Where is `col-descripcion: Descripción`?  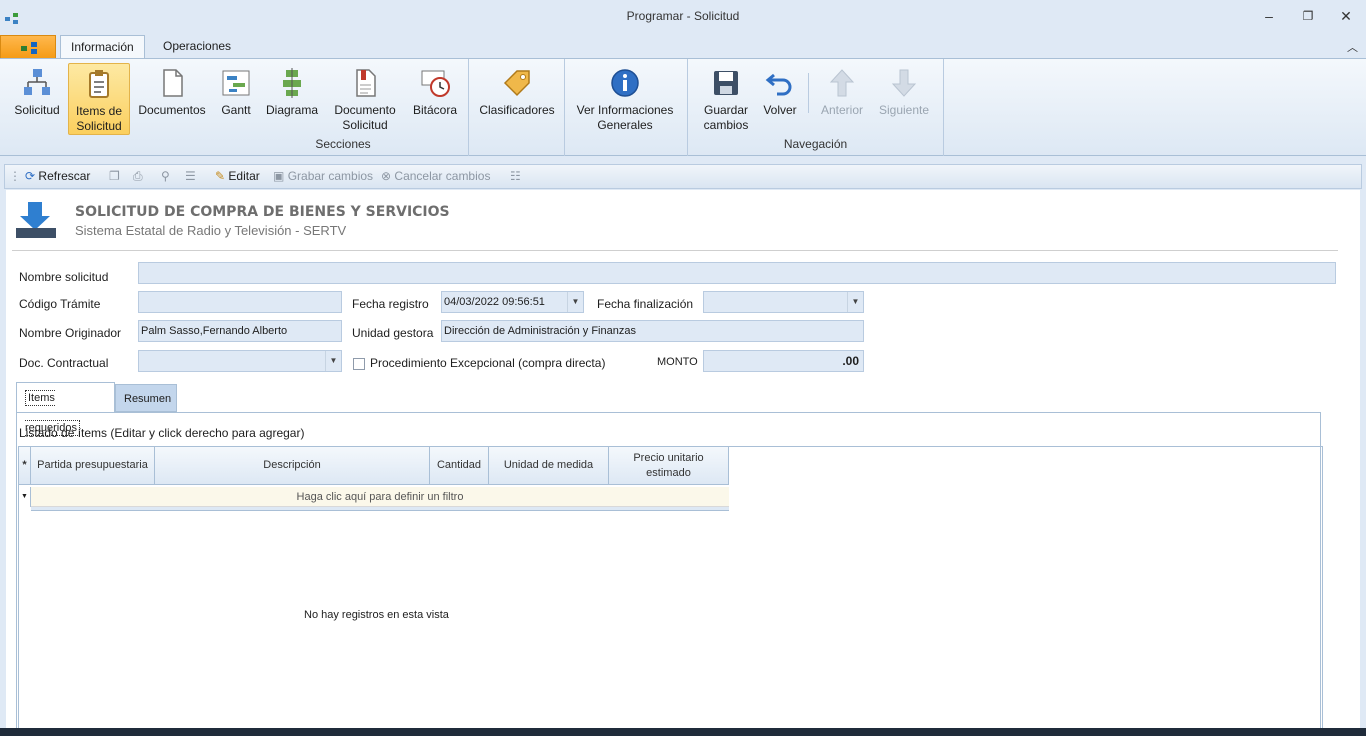 col-descripcion: Descripción is located at coordinates (292, 466).